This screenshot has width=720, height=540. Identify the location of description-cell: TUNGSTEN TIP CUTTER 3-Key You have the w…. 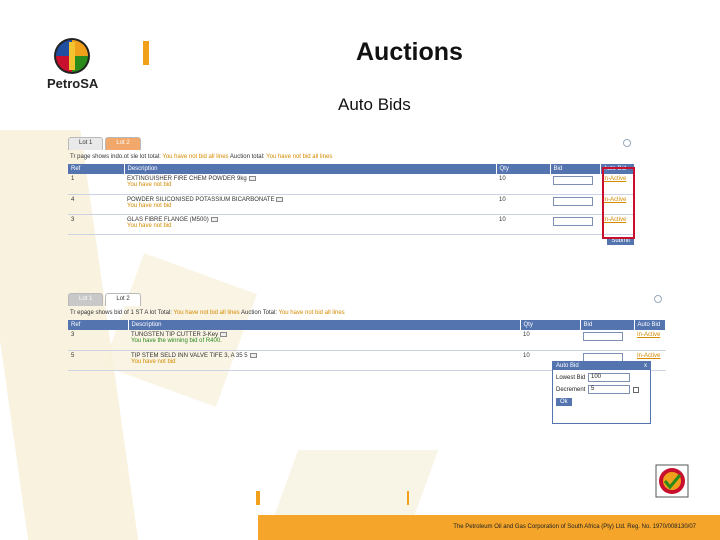
(324, 340).